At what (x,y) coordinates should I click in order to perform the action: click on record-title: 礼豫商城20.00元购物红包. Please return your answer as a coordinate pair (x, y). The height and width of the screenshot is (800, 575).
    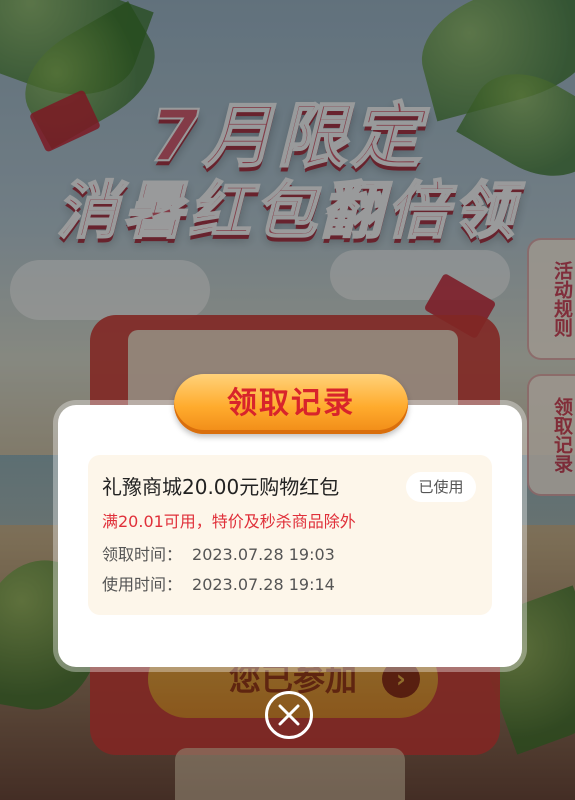
    Looking at the image, I should click on (221, 487).